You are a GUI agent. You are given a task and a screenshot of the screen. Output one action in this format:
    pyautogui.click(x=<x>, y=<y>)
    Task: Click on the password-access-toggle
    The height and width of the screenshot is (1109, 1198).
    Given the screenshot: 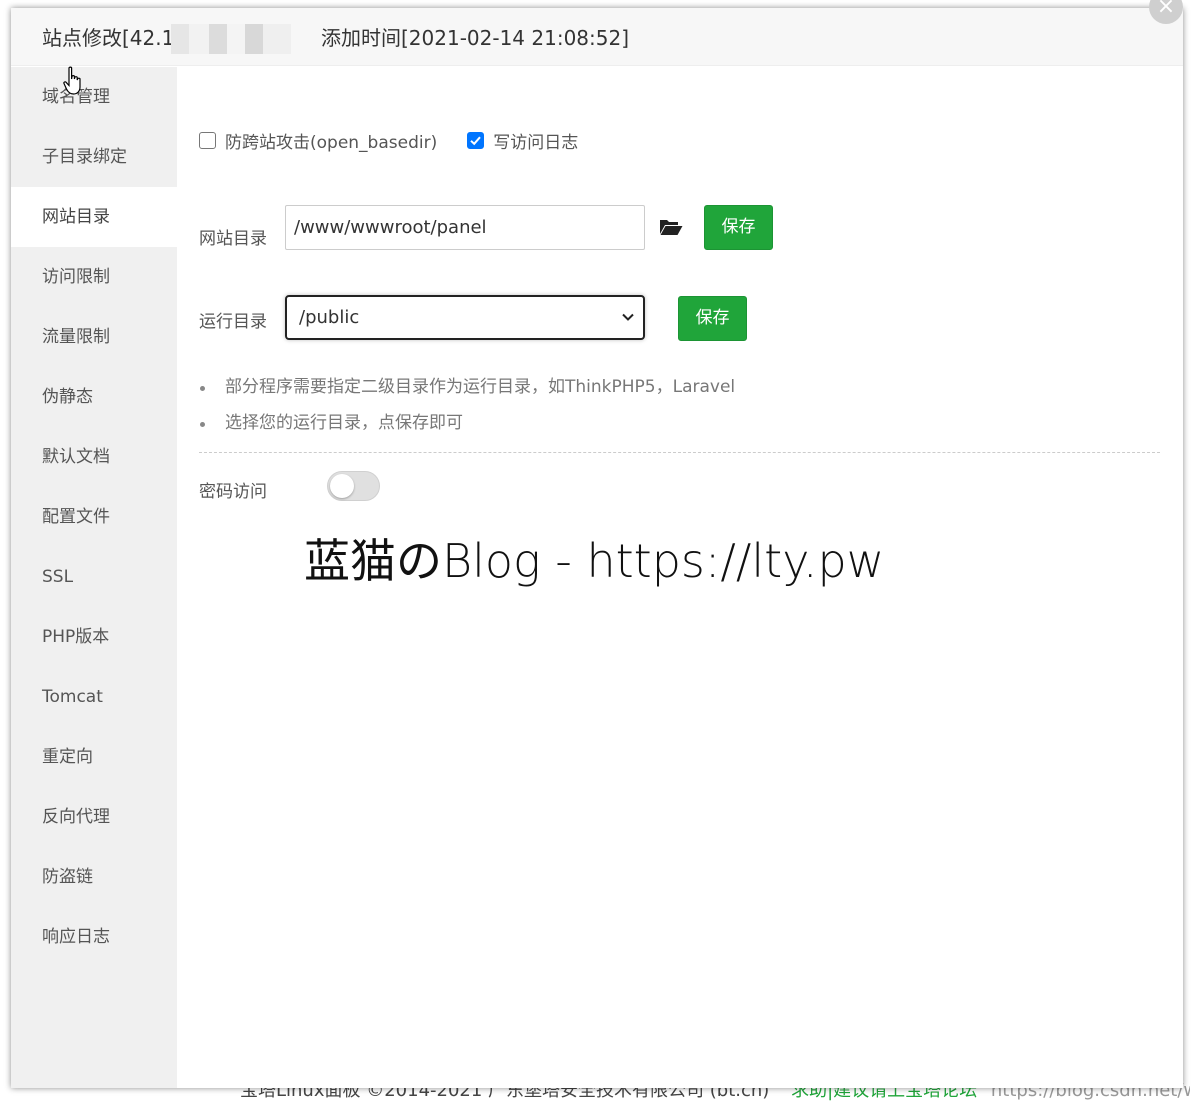 What is the action you would take?
    pyautogui.click(x=353, y=486)
    